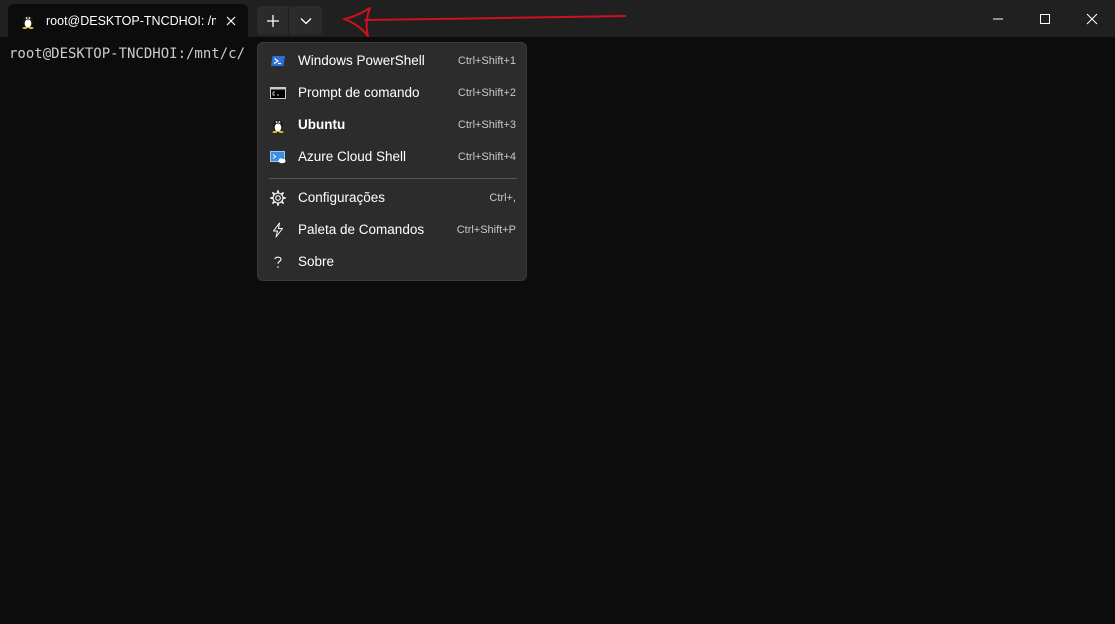 The image size is (1115, 624). I want to click on menu-item-shortcut: Ctrl+Shift+2, so click(486, 93).